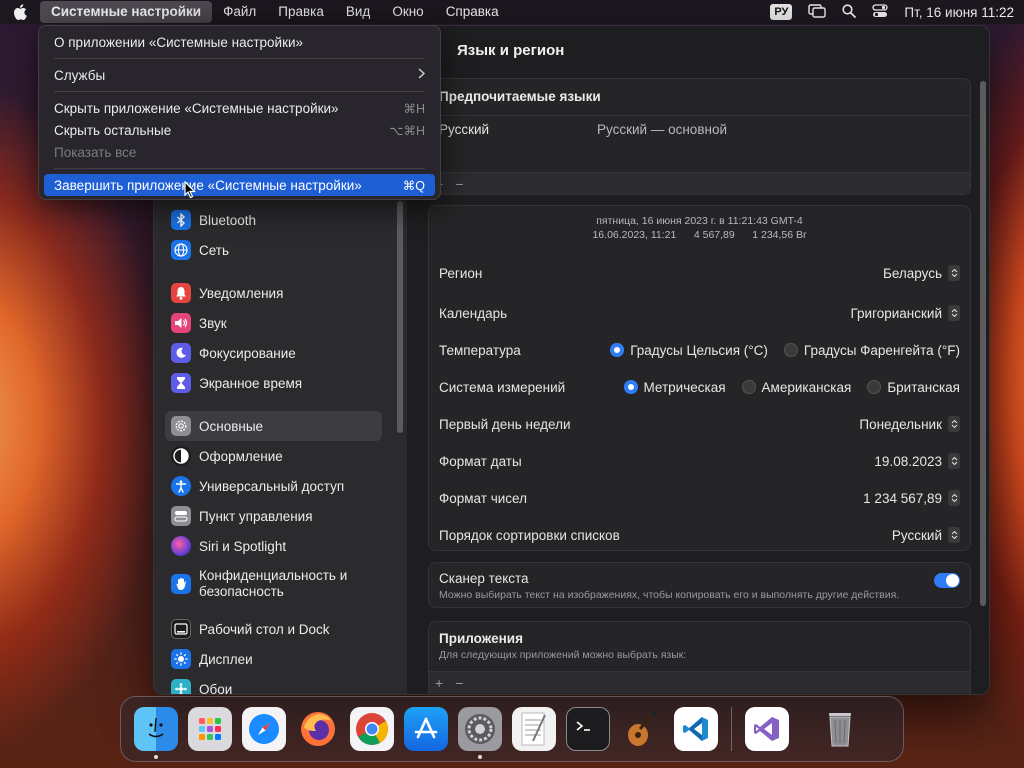 The width and height of the screenshot is (1024, 768). I want to click on sidebar-item-label: Обои, so click(216, 688).